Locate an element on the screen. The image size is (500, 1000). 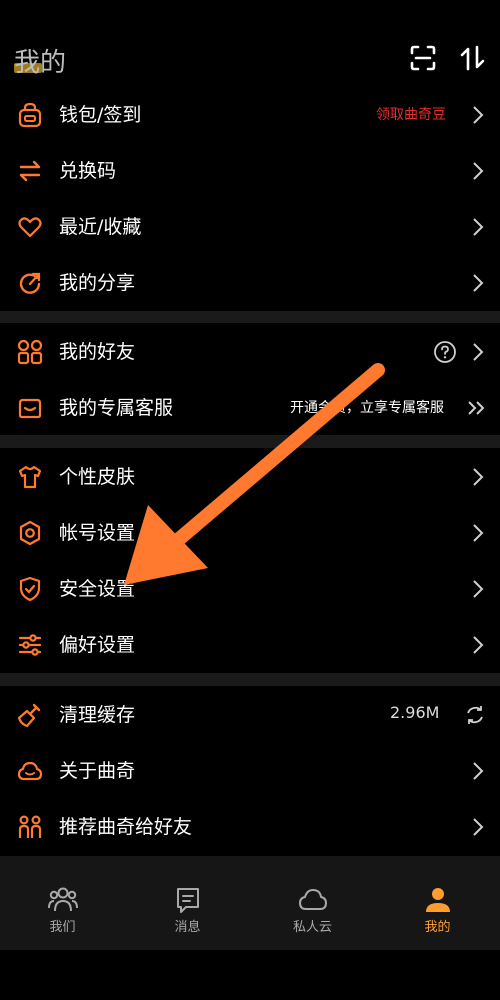
share-icon is located at coordinates (30, 283).